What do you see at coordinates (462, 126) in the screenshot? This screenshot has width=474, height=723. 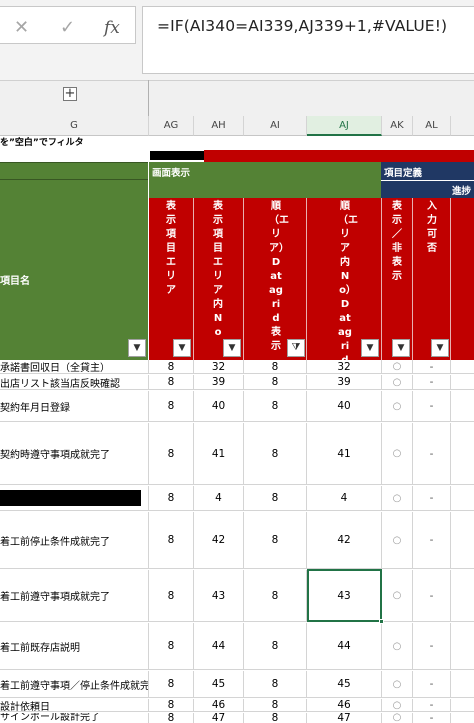 I see `column-header-next` at bounding box center [462, 126].